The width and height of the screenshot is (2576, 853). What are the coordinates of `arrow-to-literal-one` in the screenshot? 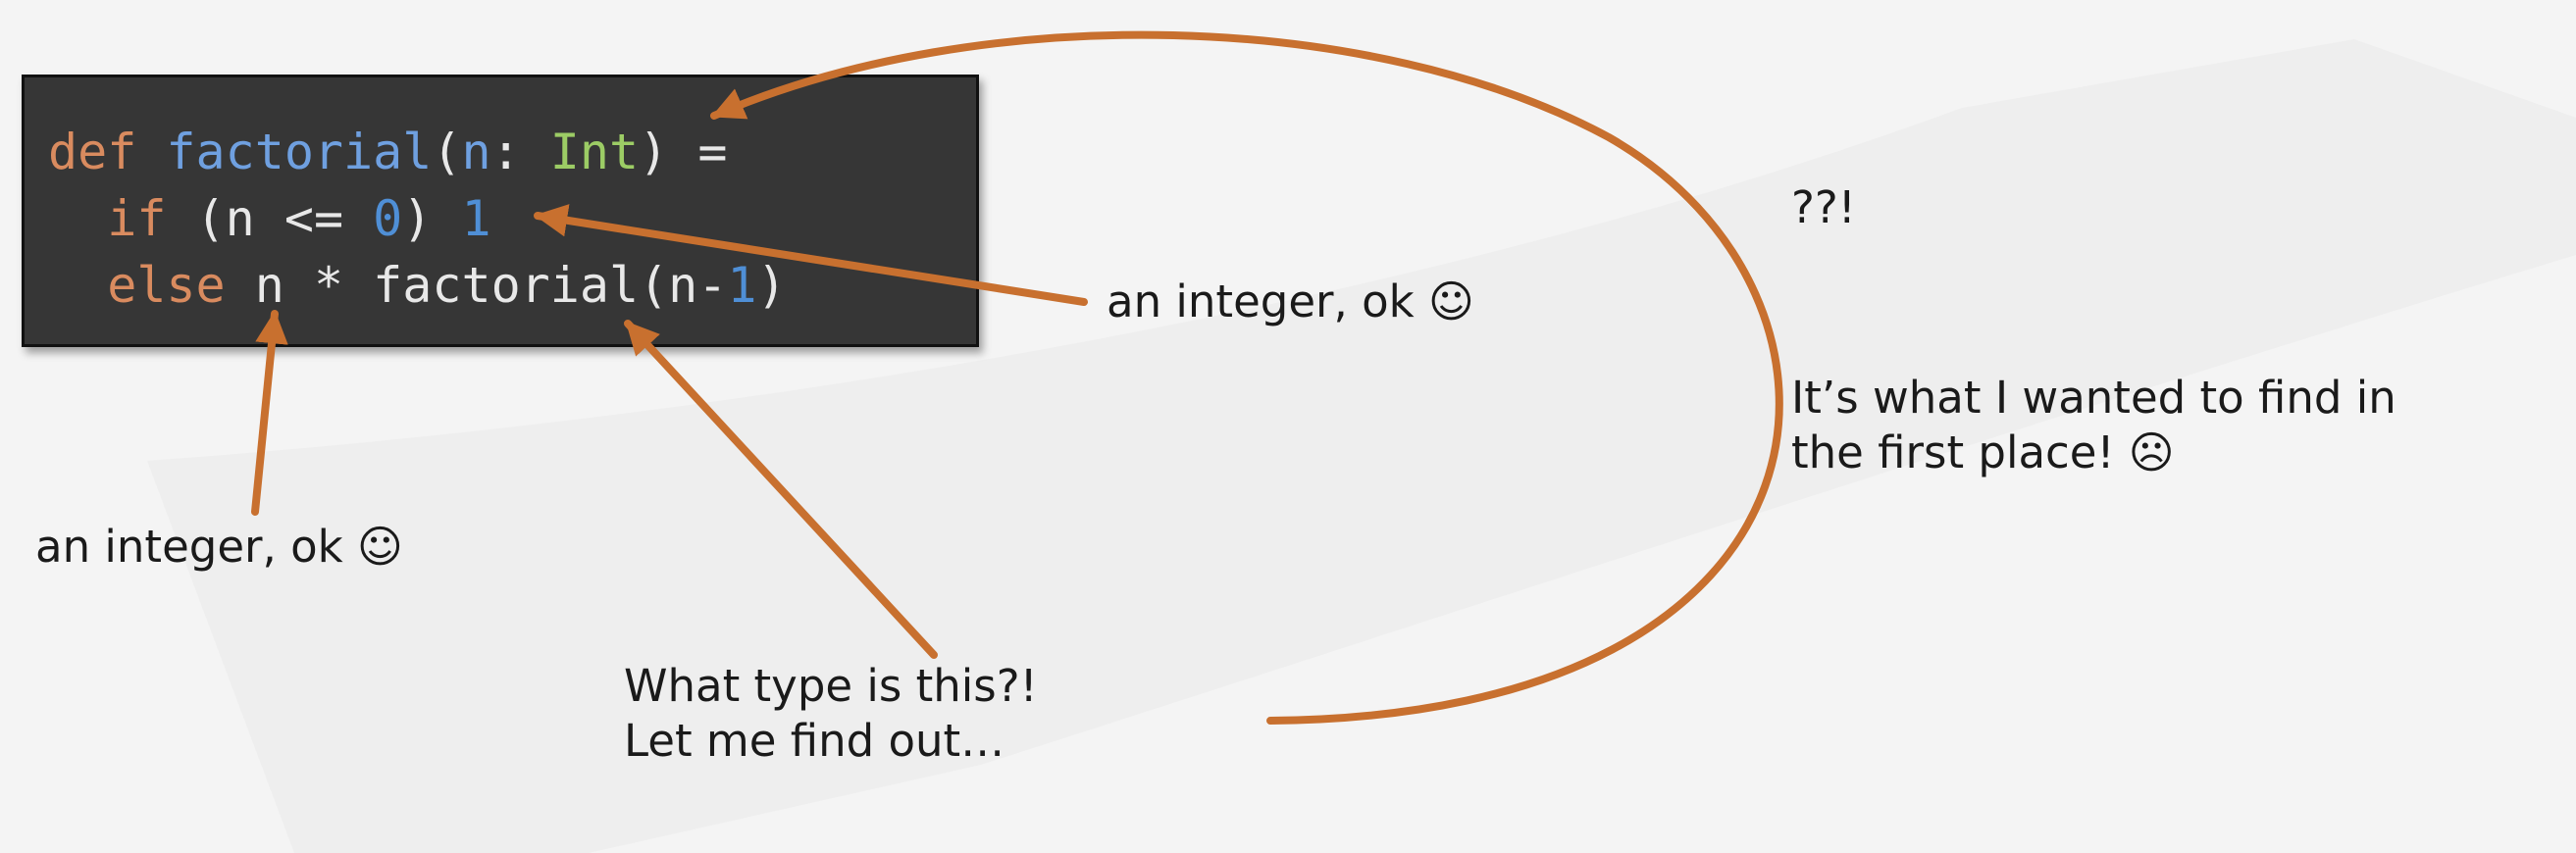 It's located at (811, 255).